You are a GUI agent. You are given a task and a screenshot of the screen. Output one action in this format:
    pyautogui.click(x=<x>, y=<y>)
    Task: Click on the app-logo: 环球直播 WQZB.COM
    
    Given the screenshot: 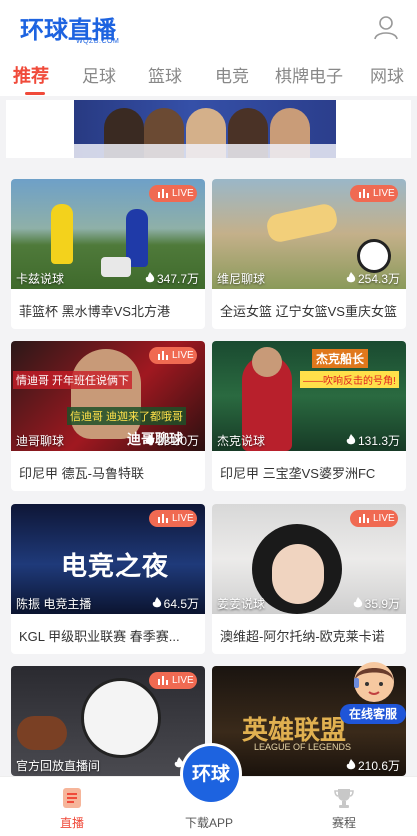 What is the action you would take?
    pyautogui.click(x=80, y=28)
    